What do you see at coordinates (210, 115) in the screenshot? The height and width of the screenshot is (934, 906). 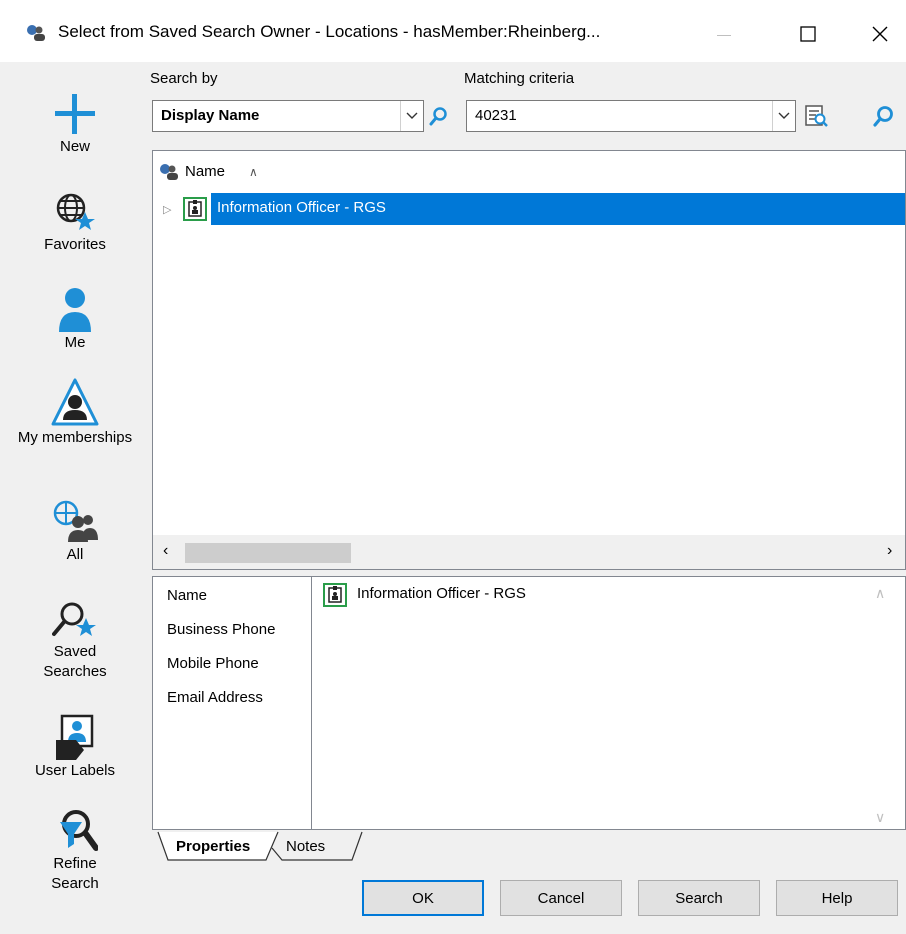 I see `search-by-value: Display Name` at bounding box center [210, 115].